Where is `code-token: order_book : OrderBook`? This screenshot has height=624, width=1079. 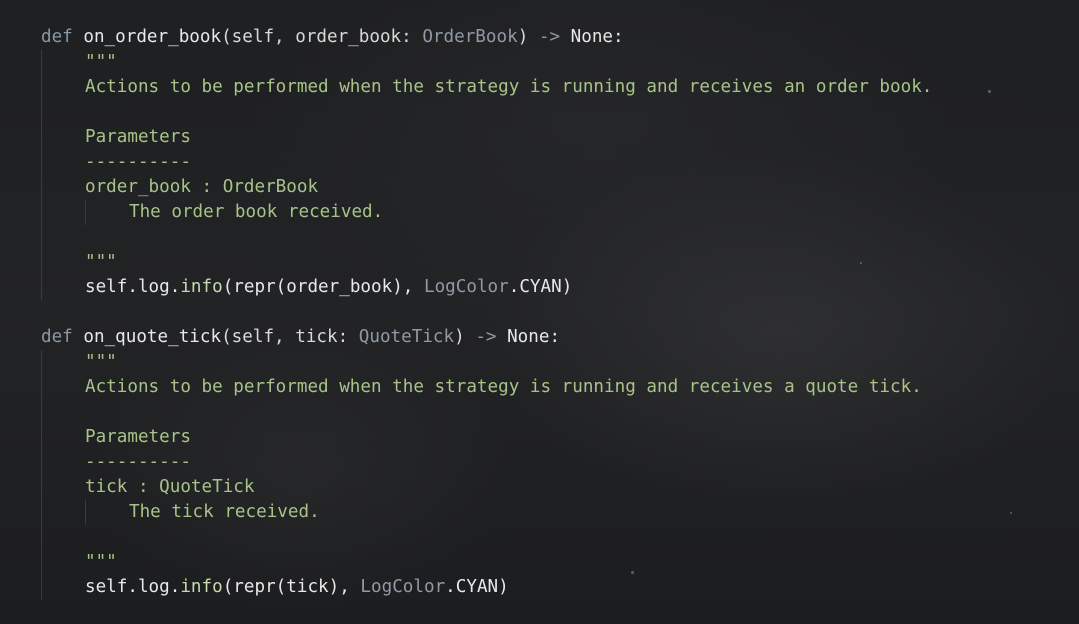 code-token: order_book : OrderBook is located at coordinates (202, 187).